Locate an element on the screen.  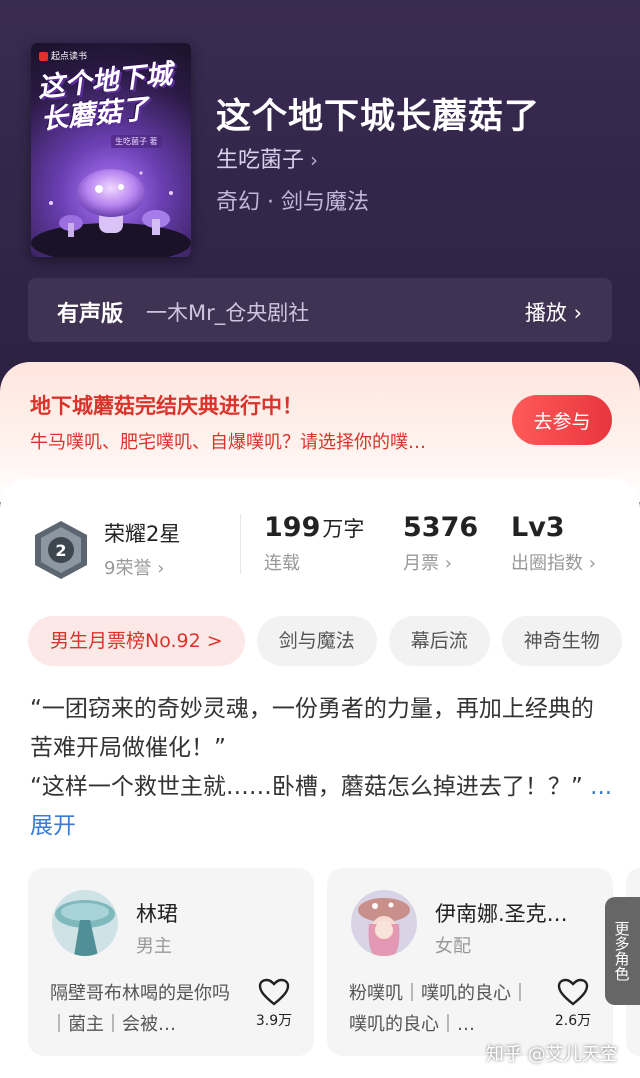
character-role: 女配 is located at coordinates (453, 946).